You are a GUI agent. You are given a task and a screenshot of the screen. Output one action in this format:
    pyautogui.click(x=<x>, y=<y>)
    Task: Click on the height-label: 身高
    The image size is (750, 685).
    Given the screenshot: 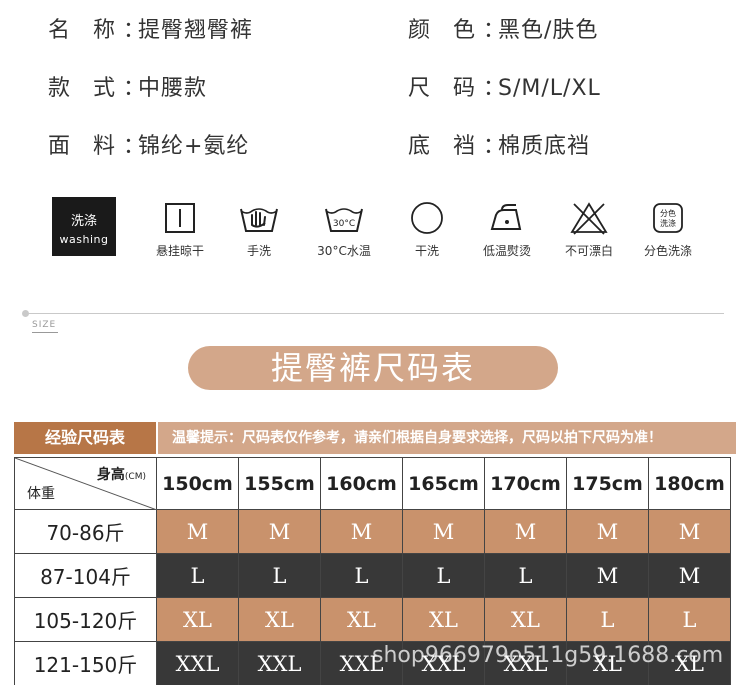 What is the action you would take?
    pyautogui.click(x=110, y=475)
    